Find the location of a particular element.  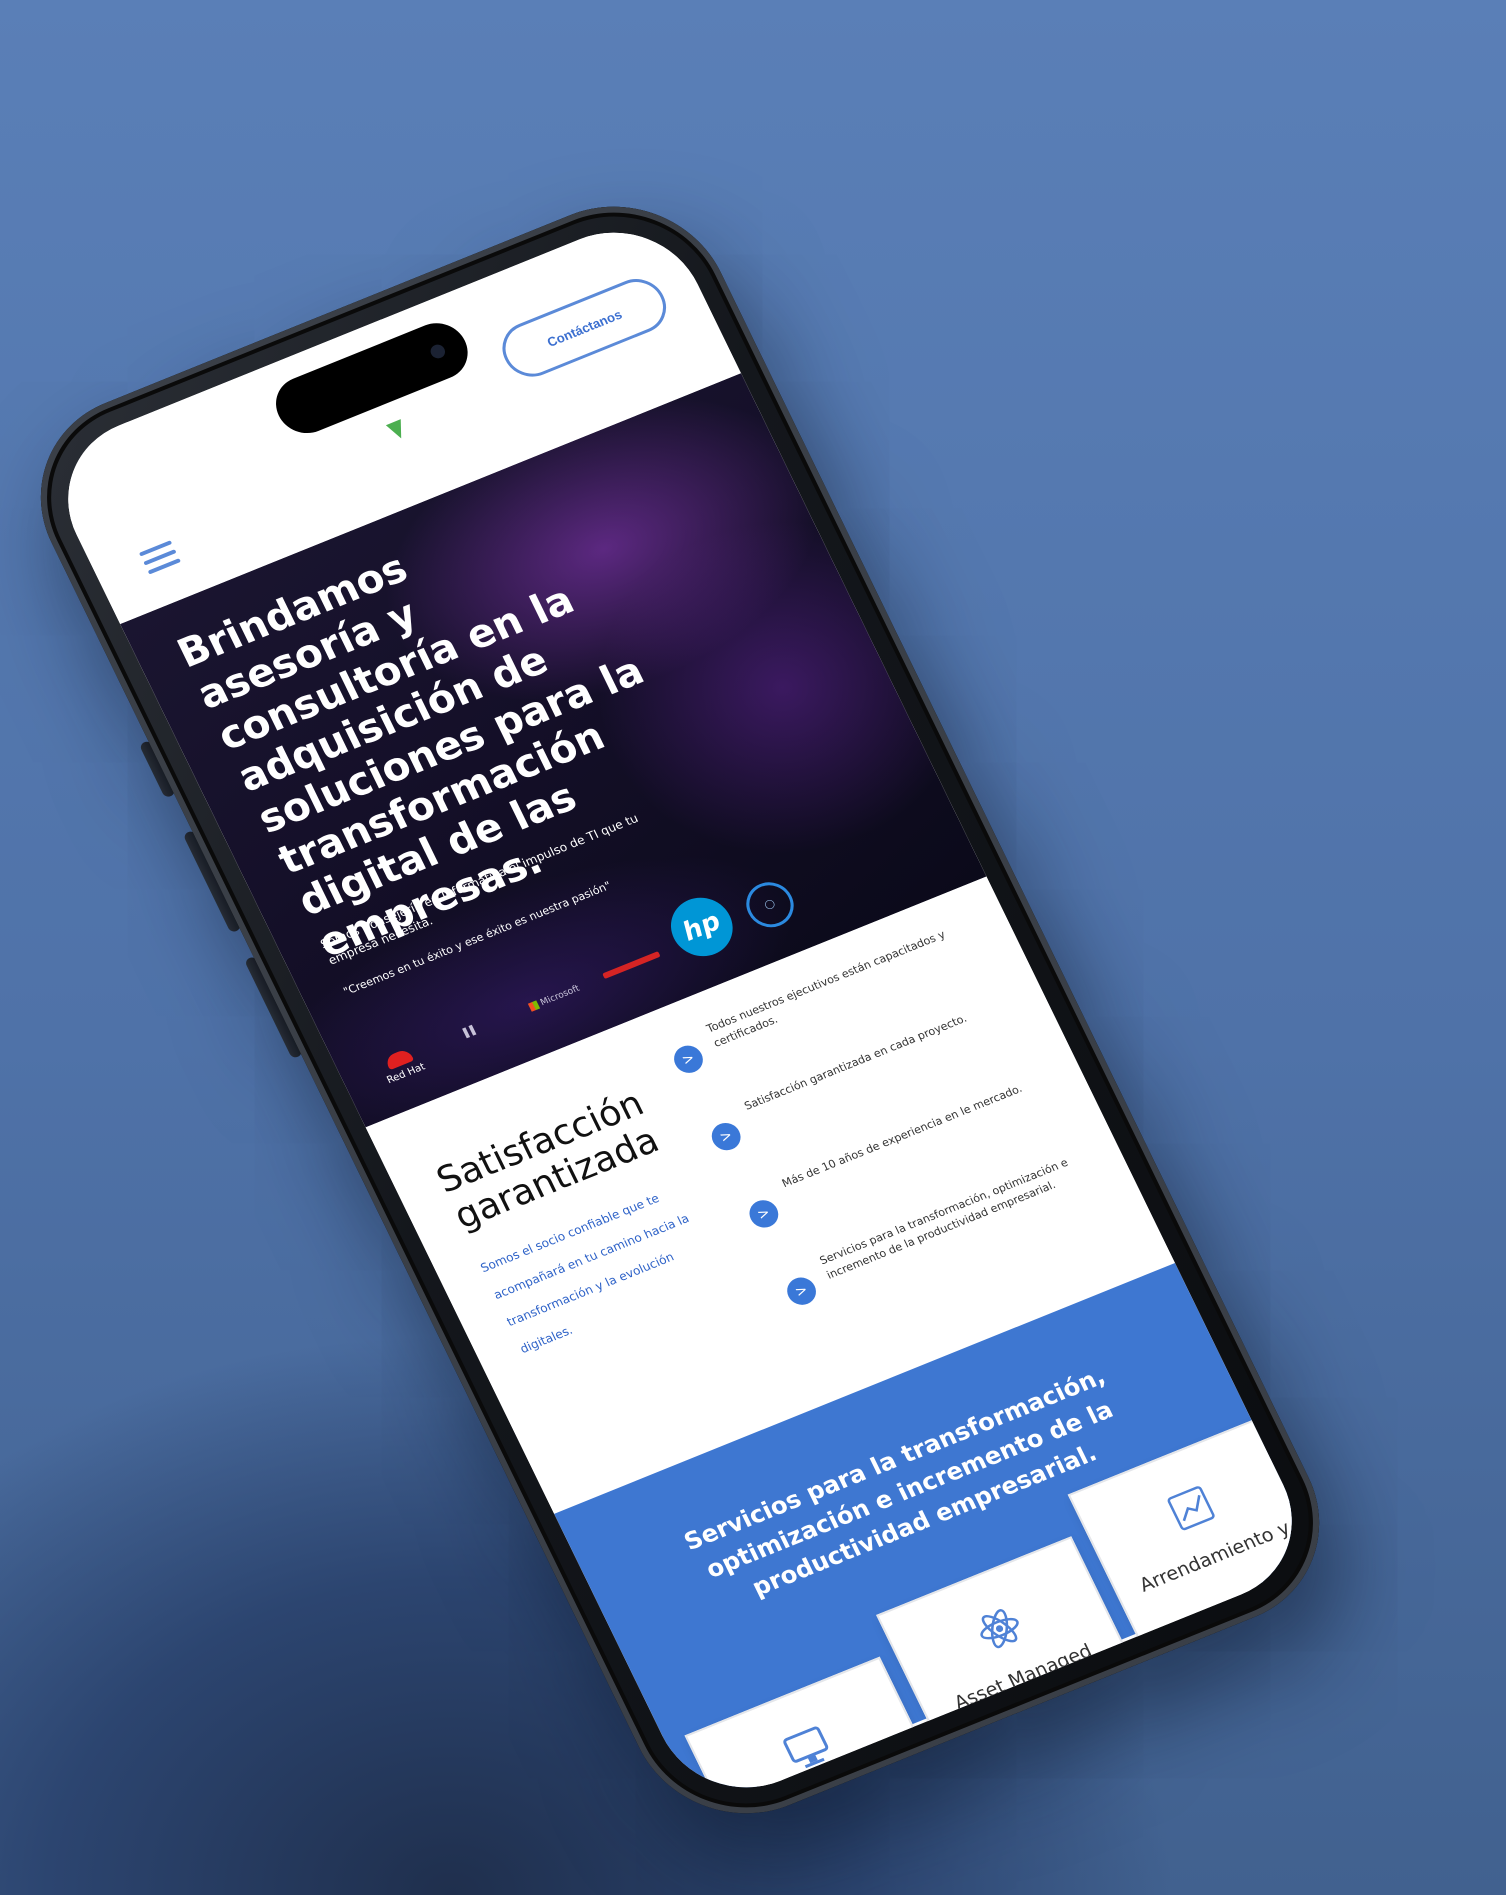

partner-logo-icon: ▌▌ is located at coordinates (471, 1031).